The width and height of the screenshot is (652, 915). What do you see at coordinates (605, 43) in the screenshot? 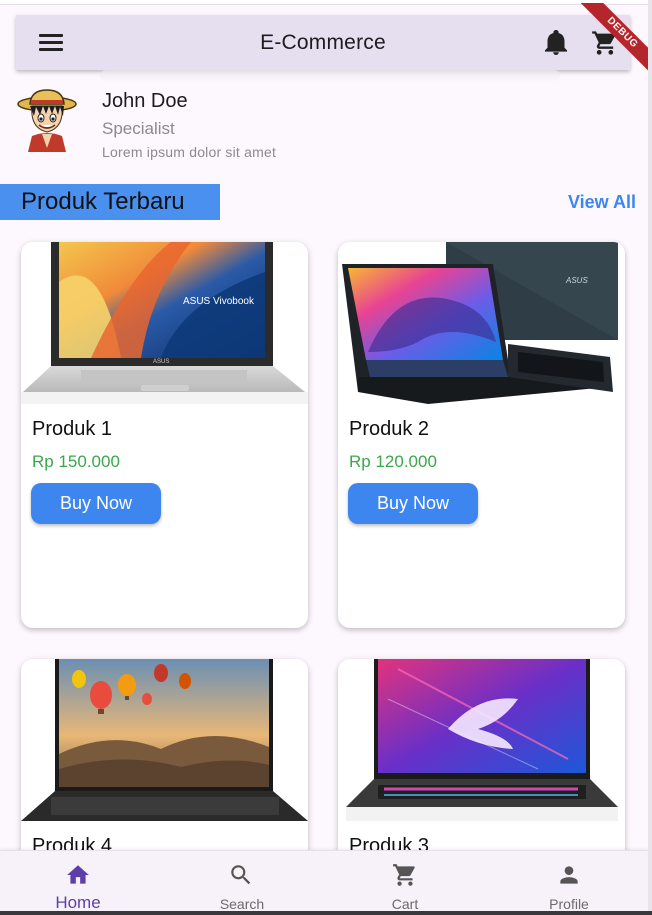
I see `shopping-cart-icon` at bounding box center [605, 43].